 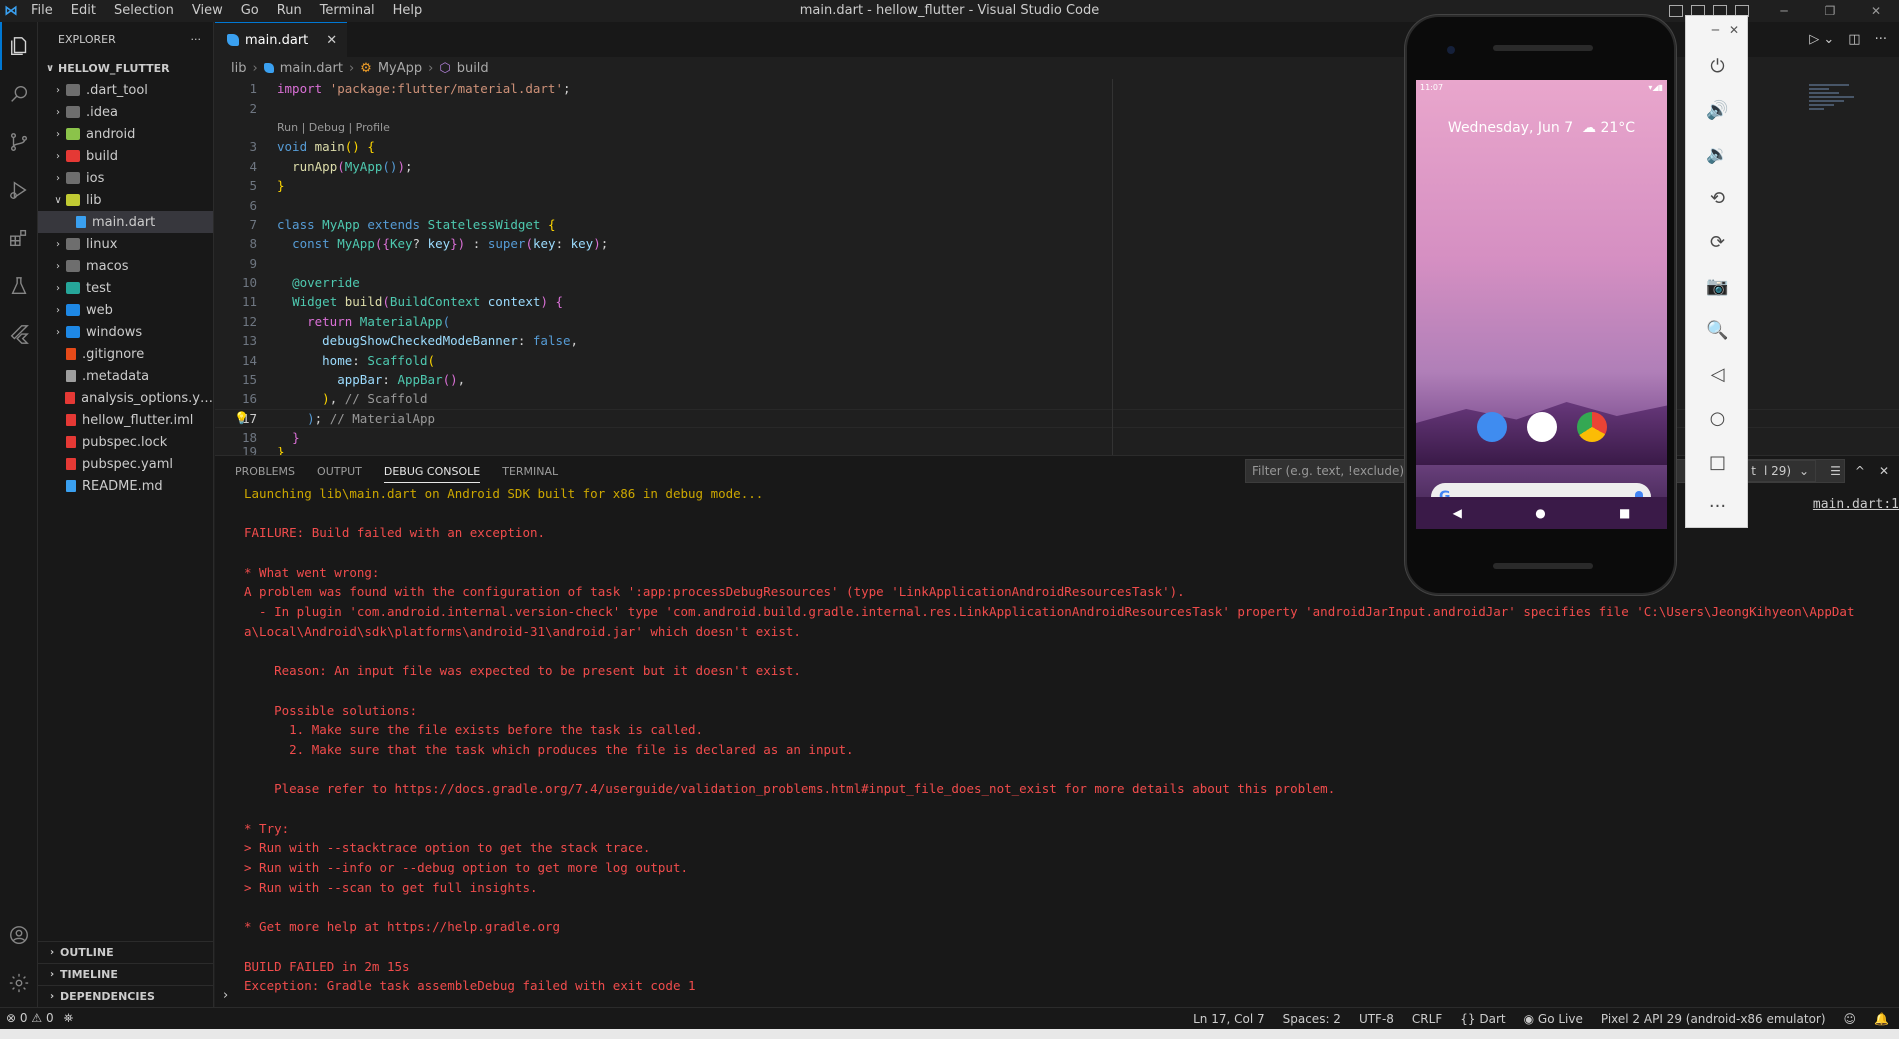 What do you see at coordinates (1553, 1019) in the screenshot?
I see `go-live-button: ◉ Go Live` at bounding box center [1553, 1019].